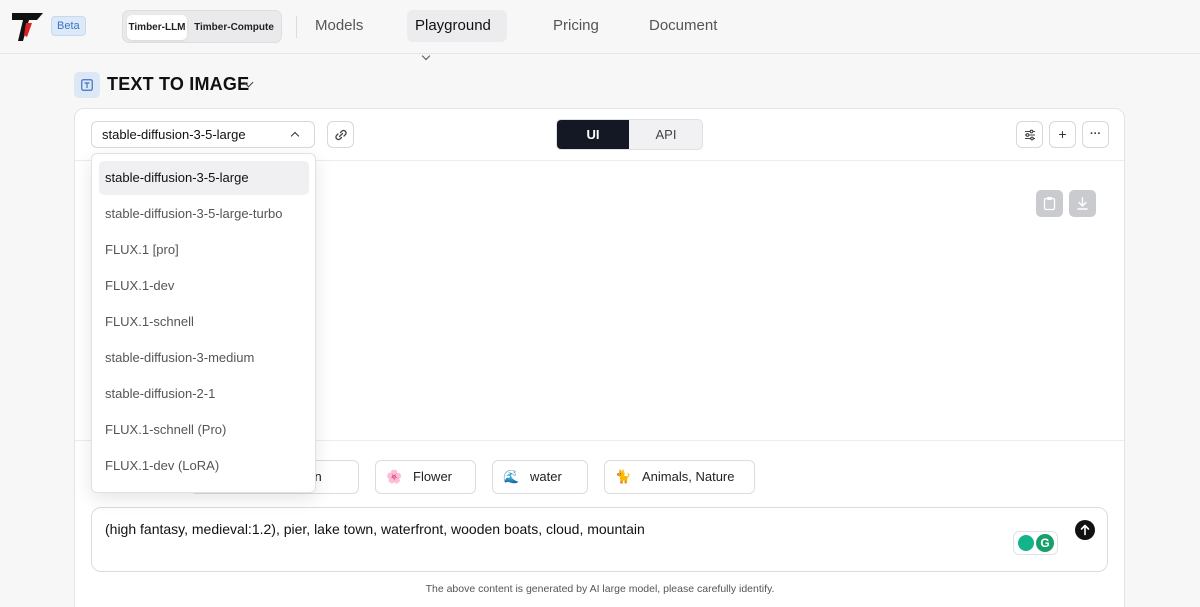 This screenshot has height=607, width=1200. What do you see at coordinates (204, 466) in the screenshot?
I see `model-option: FLUX.1-dev (LoRA)` at bounding box center [204, 466].